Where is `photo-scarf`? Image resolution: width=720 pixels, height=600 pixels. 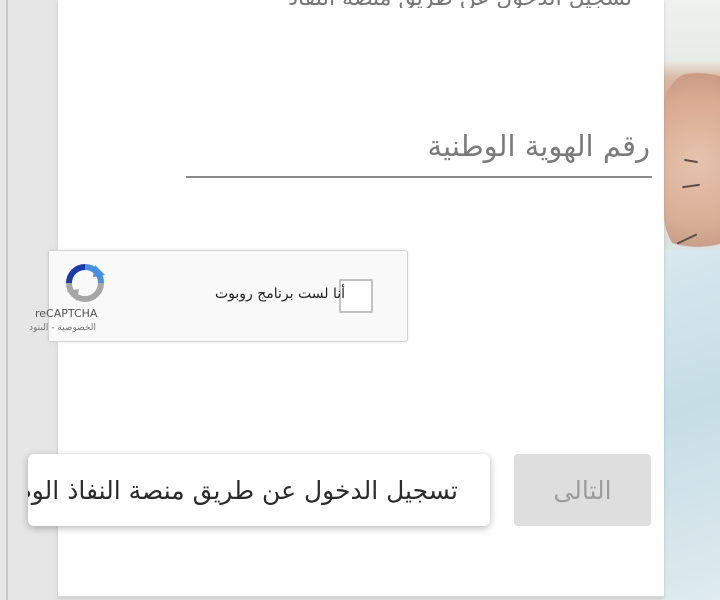 photo-scarf is located at coordinates (692, 425).